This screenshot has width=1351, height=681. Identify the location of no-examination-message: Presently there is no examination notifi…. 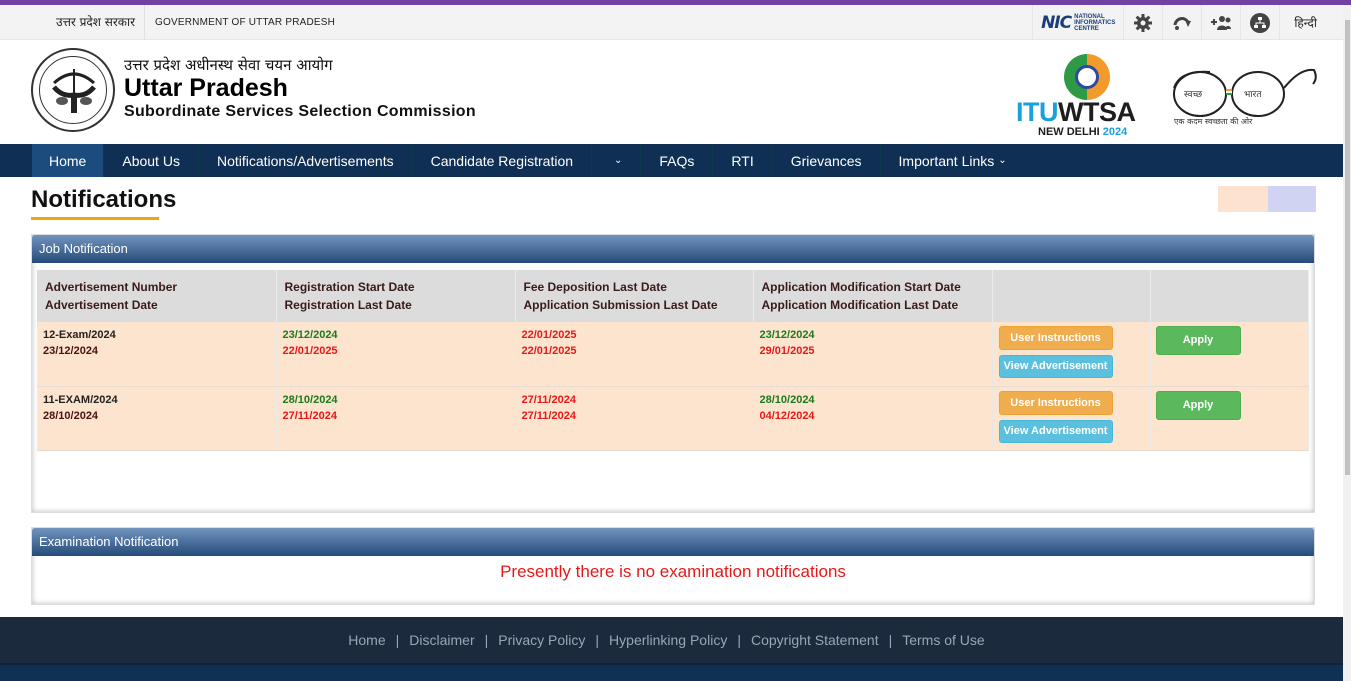
(673, 571).